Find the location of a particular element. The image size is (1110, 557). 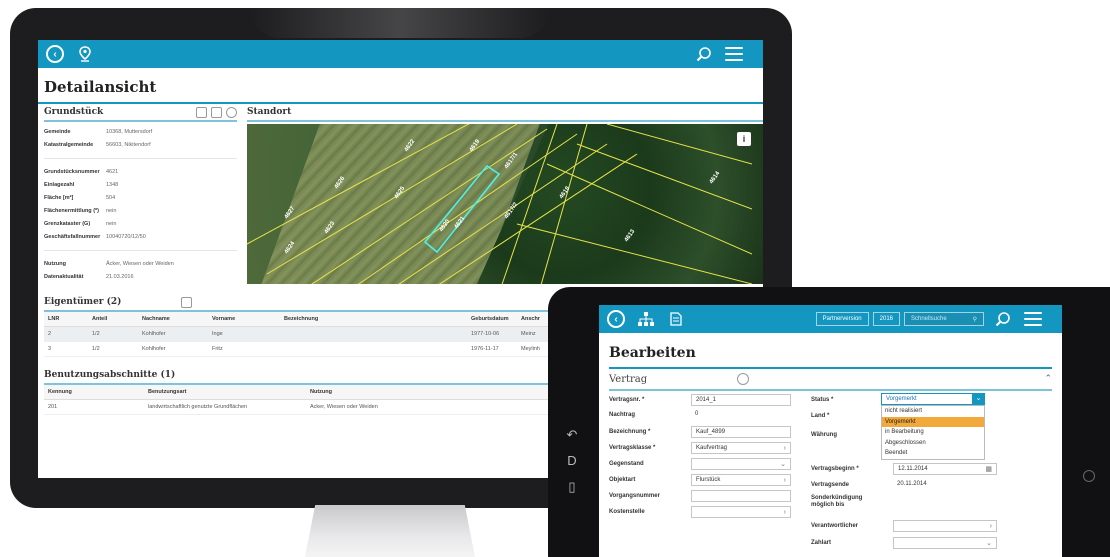

kv-row: Grenzkataster (G) nein is located at coordinates (140, 223).